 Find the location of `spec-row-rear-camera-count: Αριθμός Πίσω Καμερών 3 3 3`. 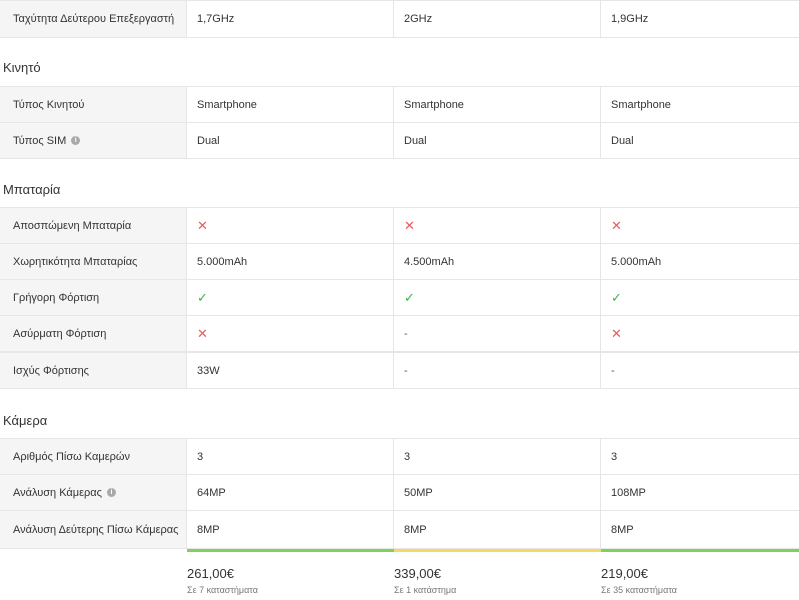

spec-row-rear-camera-count: Αριθμός Πίσω Καμερών 3 3 3 is located at coordinates (399, 456).